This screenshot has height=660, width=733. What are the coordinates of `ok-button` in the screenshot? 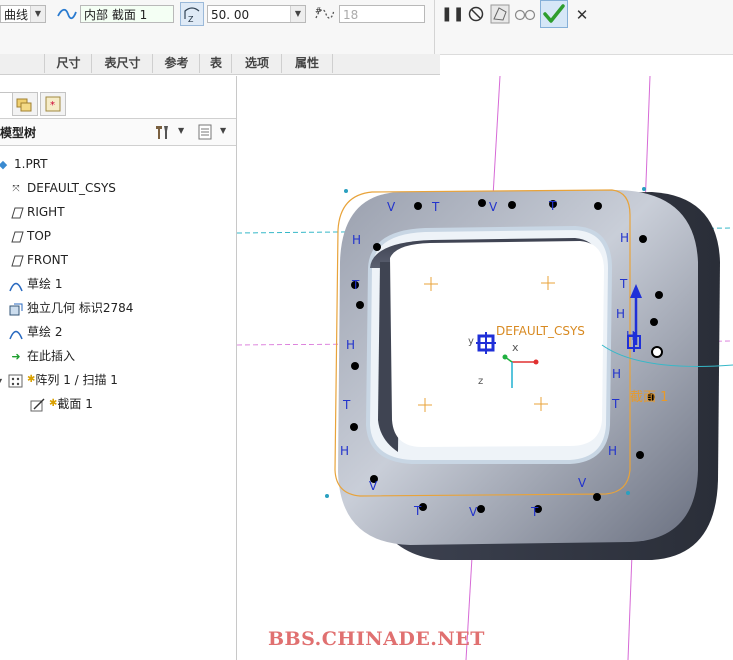 It's located at (554, 14).